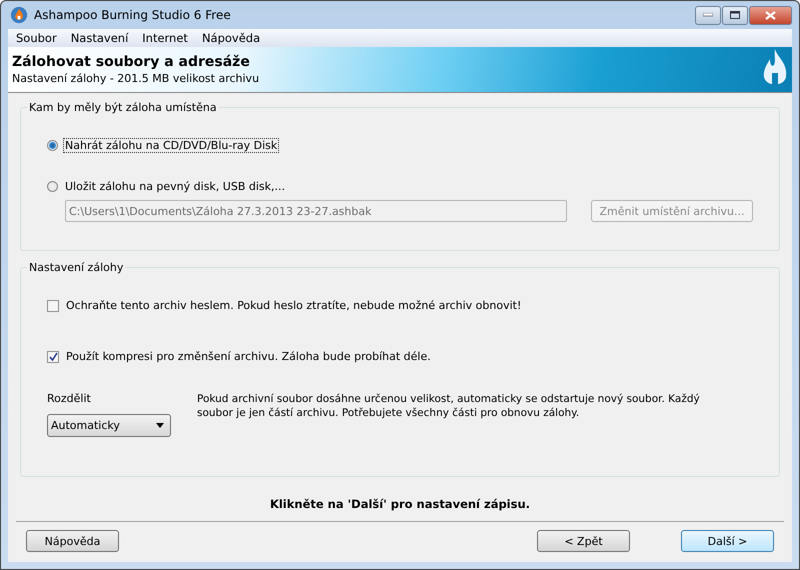  I want to click on radio-option: Nahrát zálohu na CD/DVD/Blu-ray Disk, so click(400, 145).